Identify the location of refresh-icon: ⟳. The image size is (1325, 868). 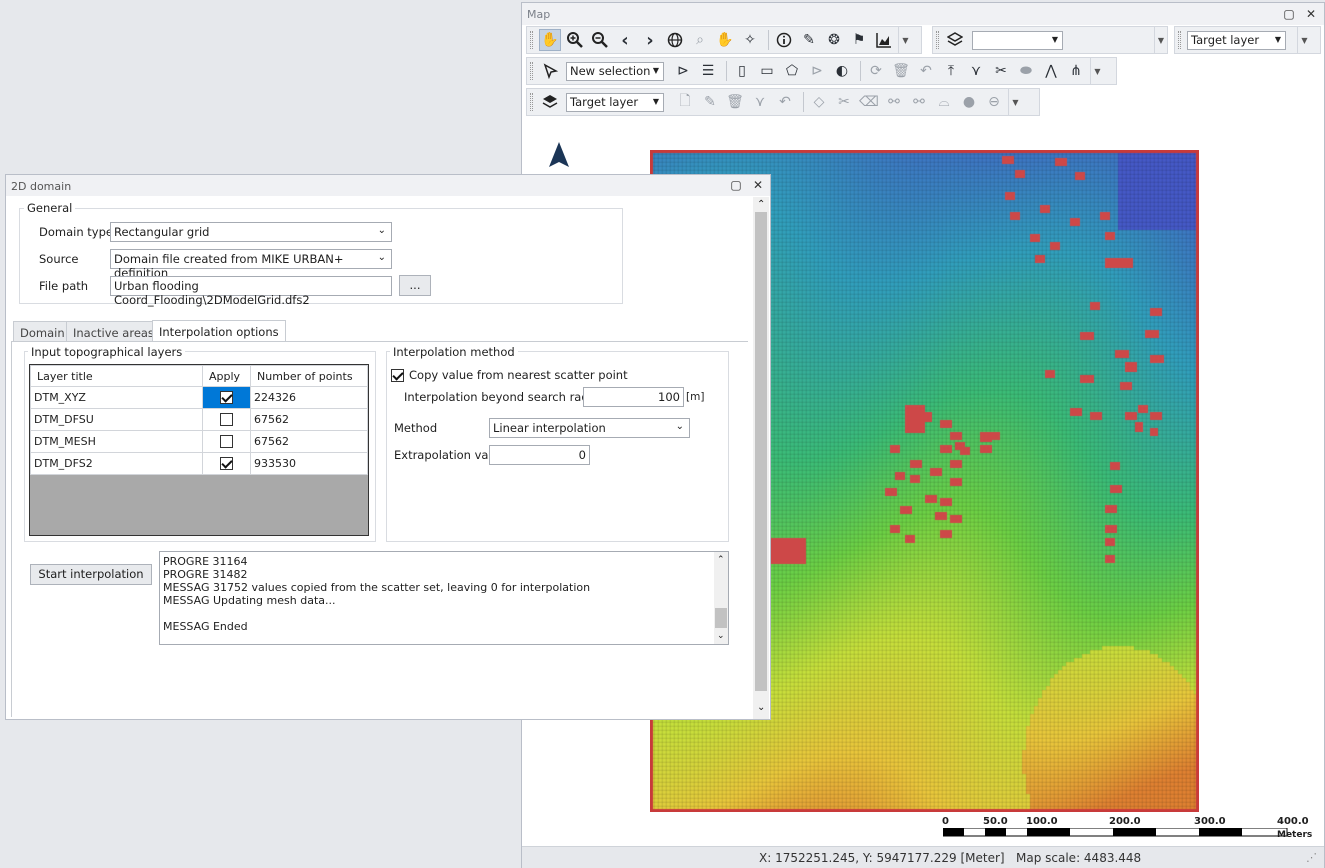
(876, 71).